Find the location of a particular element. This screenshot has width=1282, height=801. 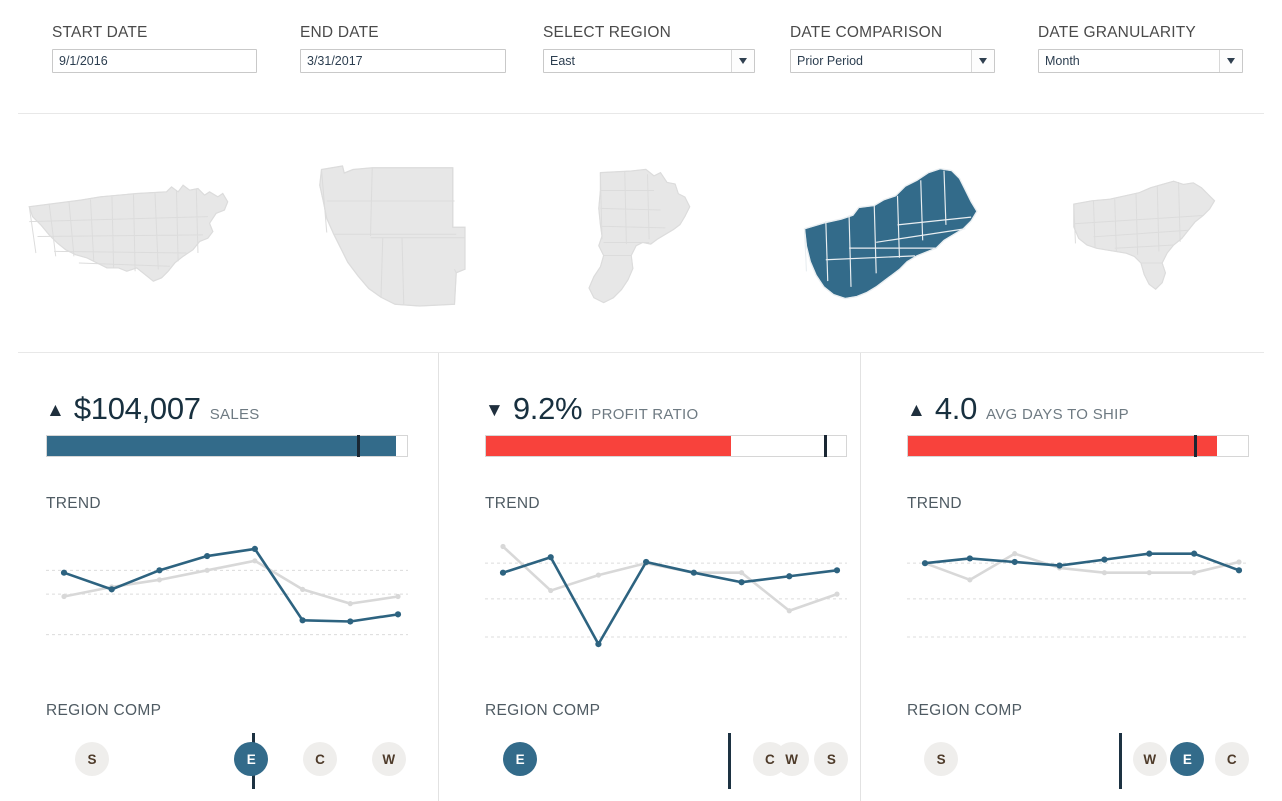

start-date-input is located at coordinates (154, 61).